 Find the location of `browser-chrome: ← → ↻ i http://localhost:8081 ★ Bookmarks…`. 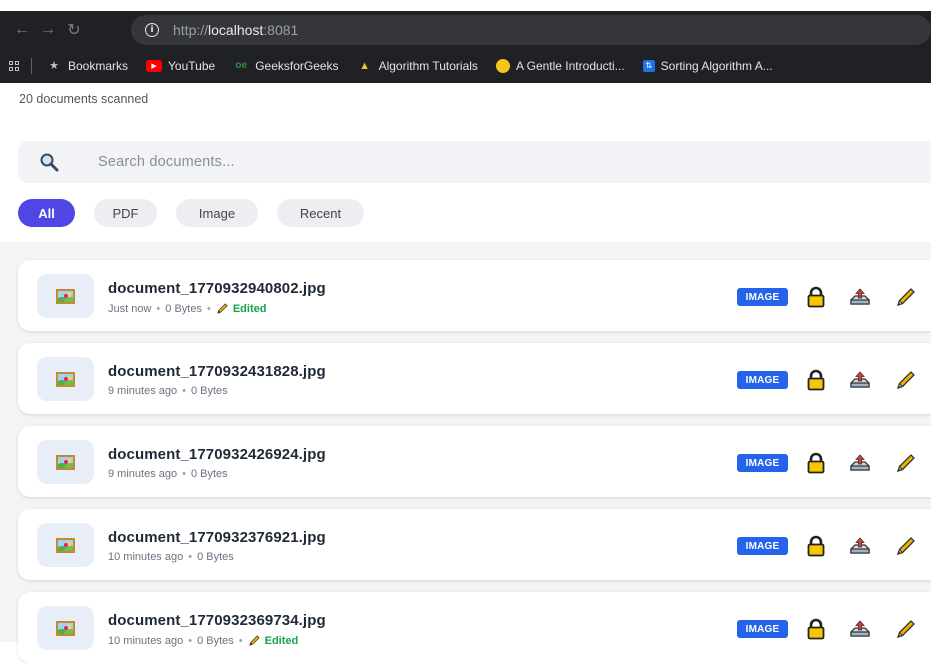

browser-chrome: ← → ↻ i http://localhost:8081 ★ Bookmarks… is located at coordinates (465, 41).